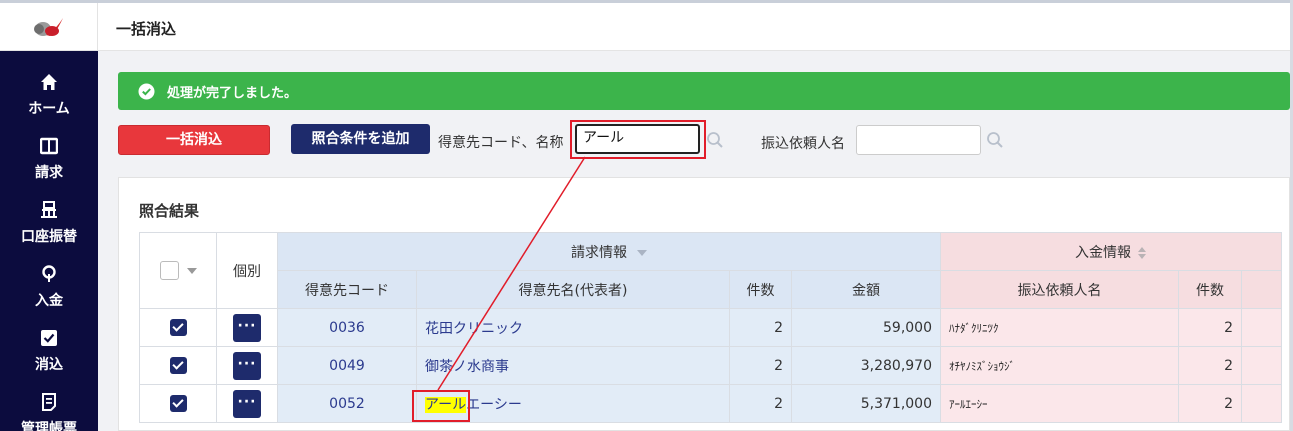 Image resolution: width=1293 pixels, height=431 pixels. Describe the element at coordinates (1103, 252) in the screenshot. I see `deposit-group-label: 入金情報` at that location.